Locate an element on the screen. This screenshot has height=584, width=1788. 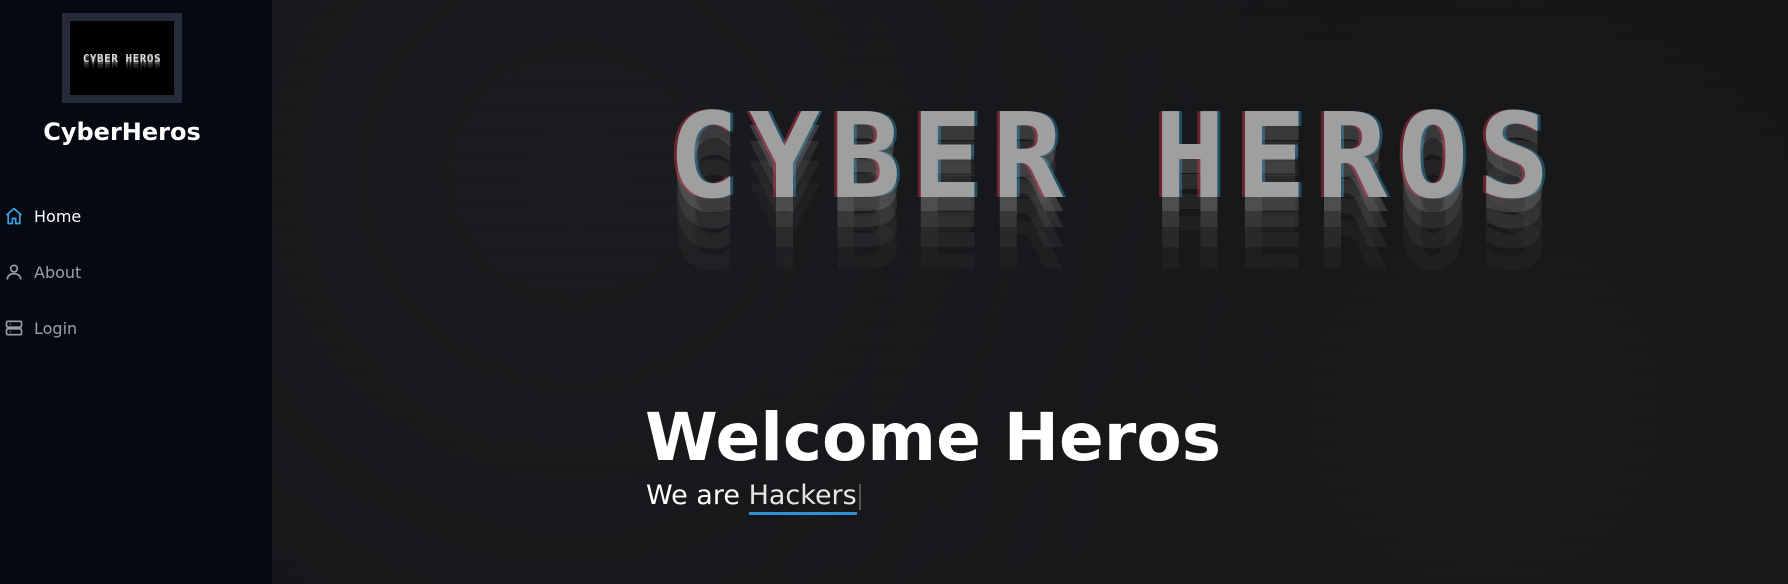
logo-image: CYBER HEROS is located at coordinates (122, 58).